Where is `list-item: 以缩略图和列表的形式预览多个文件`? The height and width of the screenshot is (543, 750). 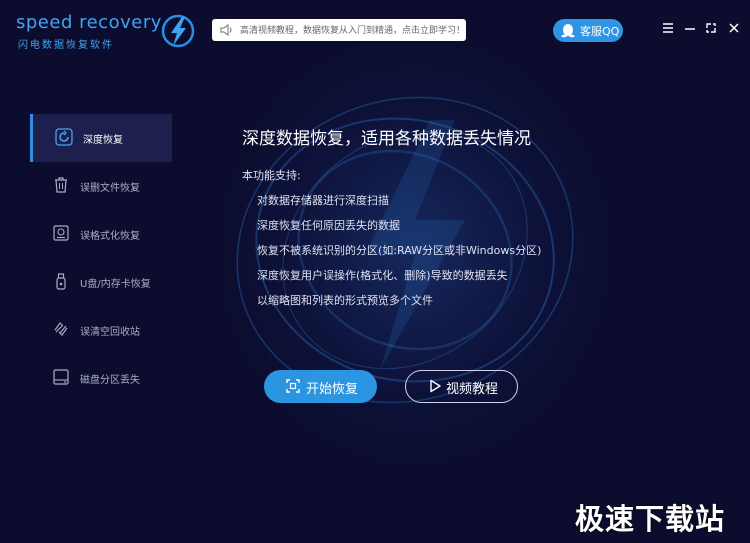 list-item: 以缩略图和列表的形式预览多个文件 is located at coordinates (345, 300).